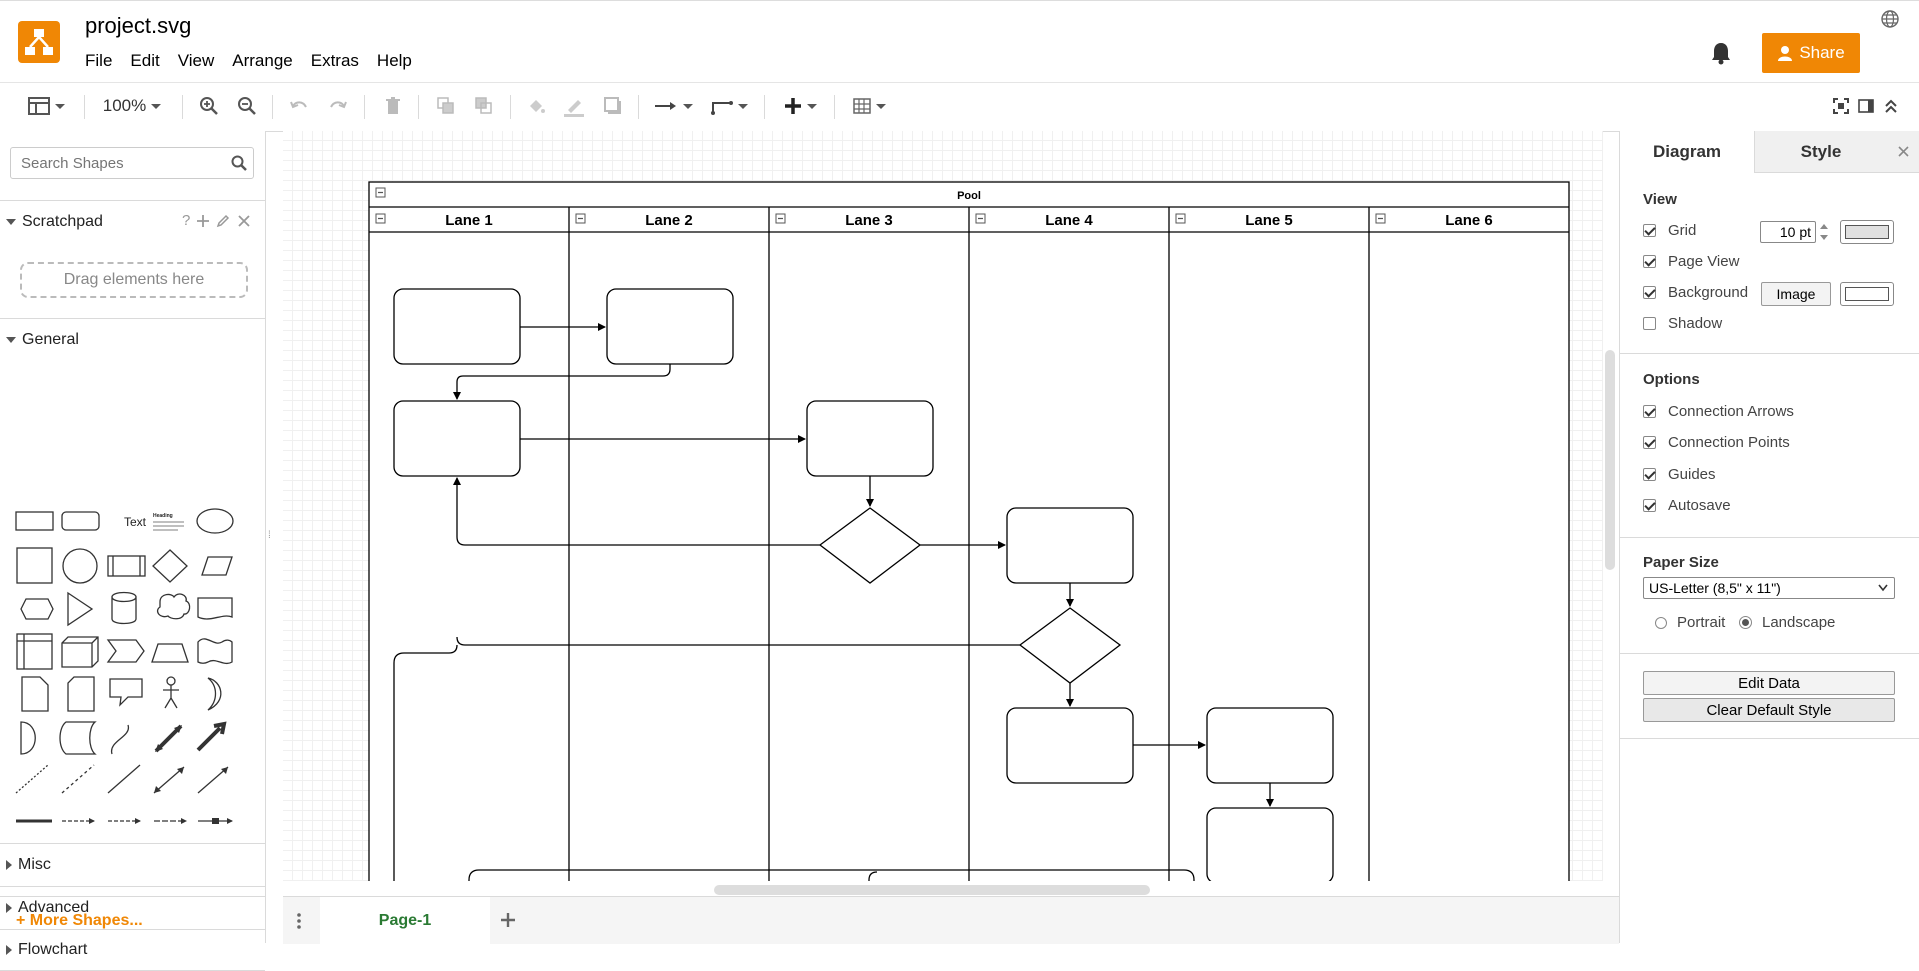 The width and height of the screenshot is (1919, 971). I want to click on waypoints-dropdown, so click(729, 106).